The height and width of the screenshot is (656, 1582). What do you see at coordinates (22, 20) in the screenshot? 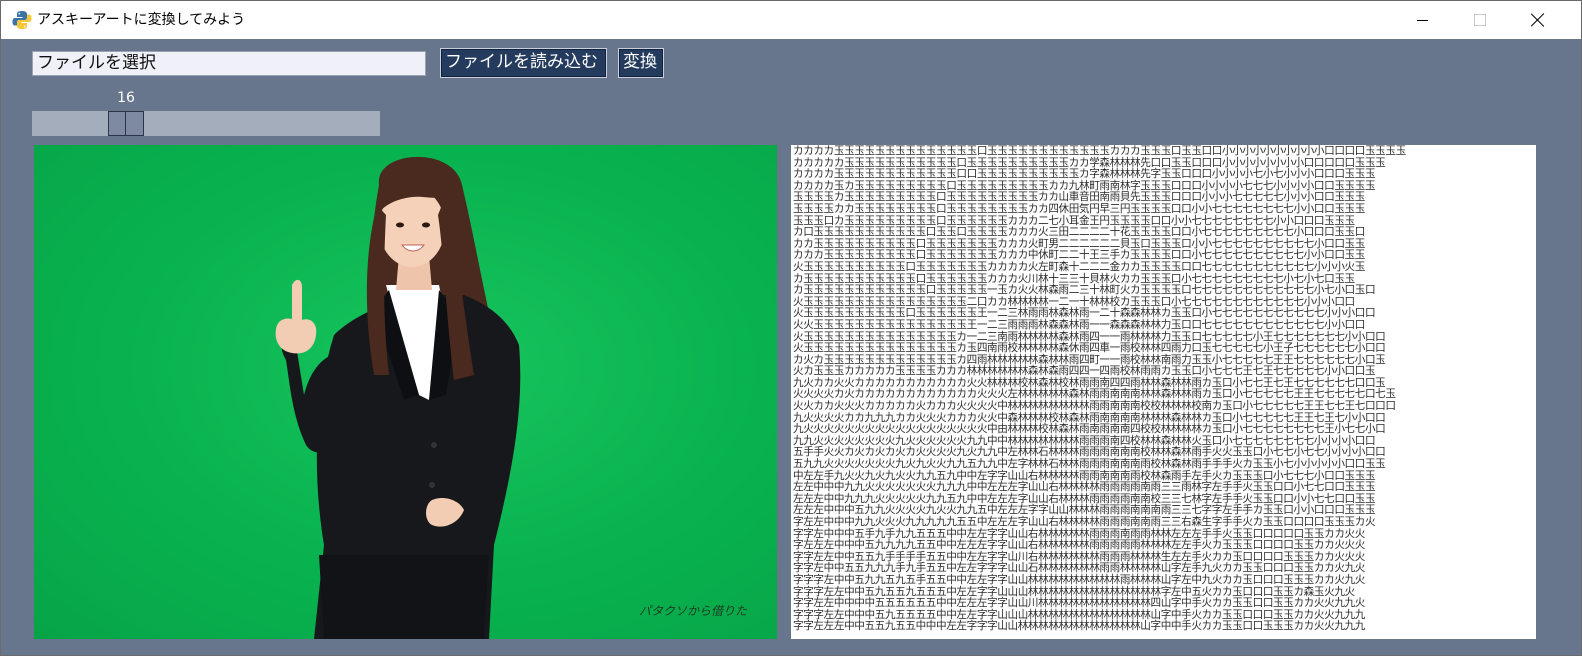
I see `python-icon` at bounding box center [22, 20].